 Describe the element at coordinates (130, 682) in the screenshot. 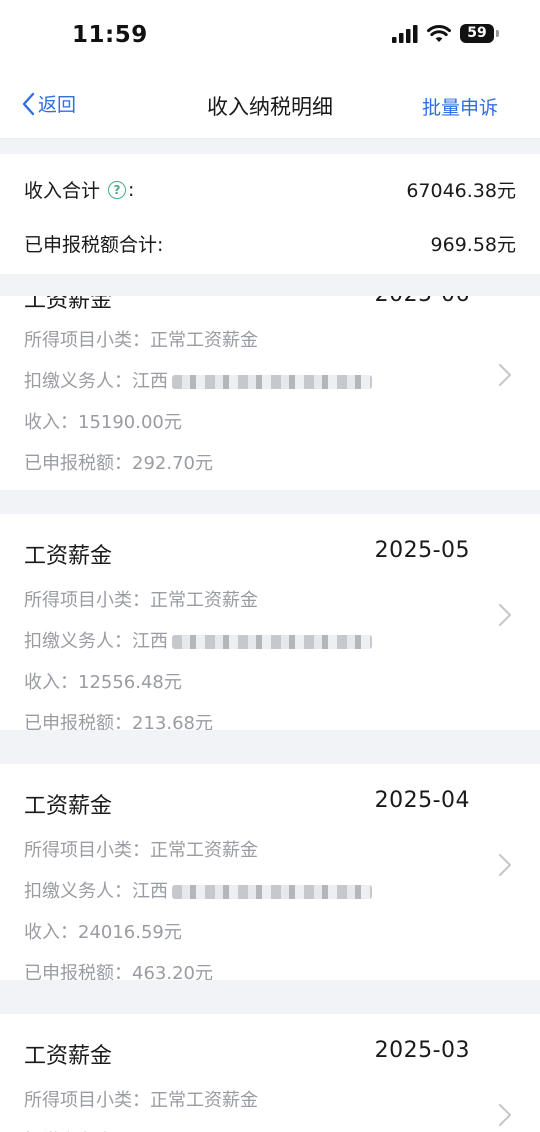

I see `income-value: 12556.48元` at that location.